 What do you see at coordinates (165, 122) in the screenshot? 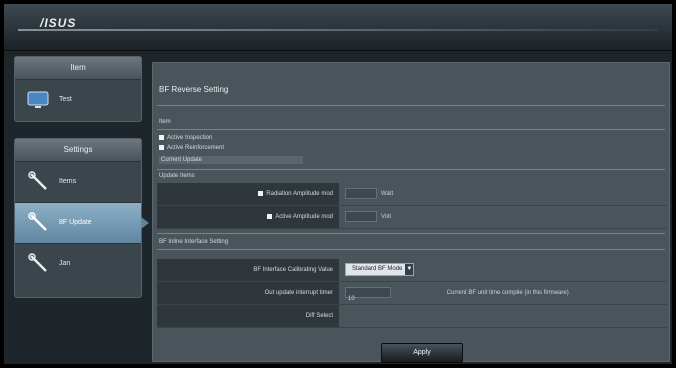
I see `item-text: Item` at bounding box center [165, 122].